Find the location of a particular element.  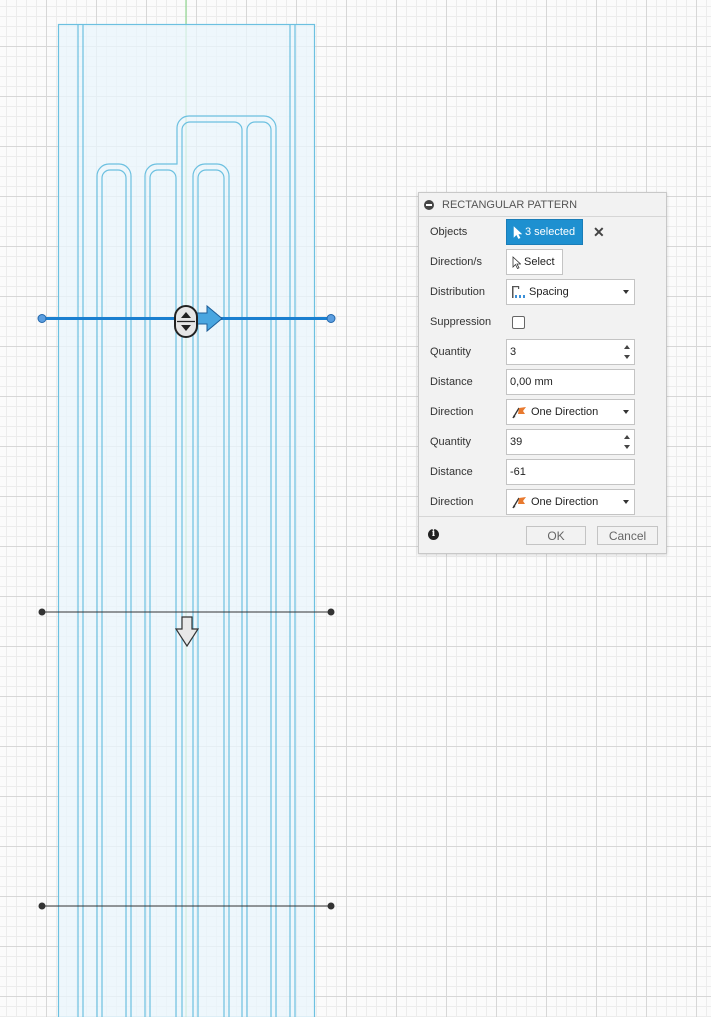

manipulator-end-point-right is located at coordinates (331, 318).